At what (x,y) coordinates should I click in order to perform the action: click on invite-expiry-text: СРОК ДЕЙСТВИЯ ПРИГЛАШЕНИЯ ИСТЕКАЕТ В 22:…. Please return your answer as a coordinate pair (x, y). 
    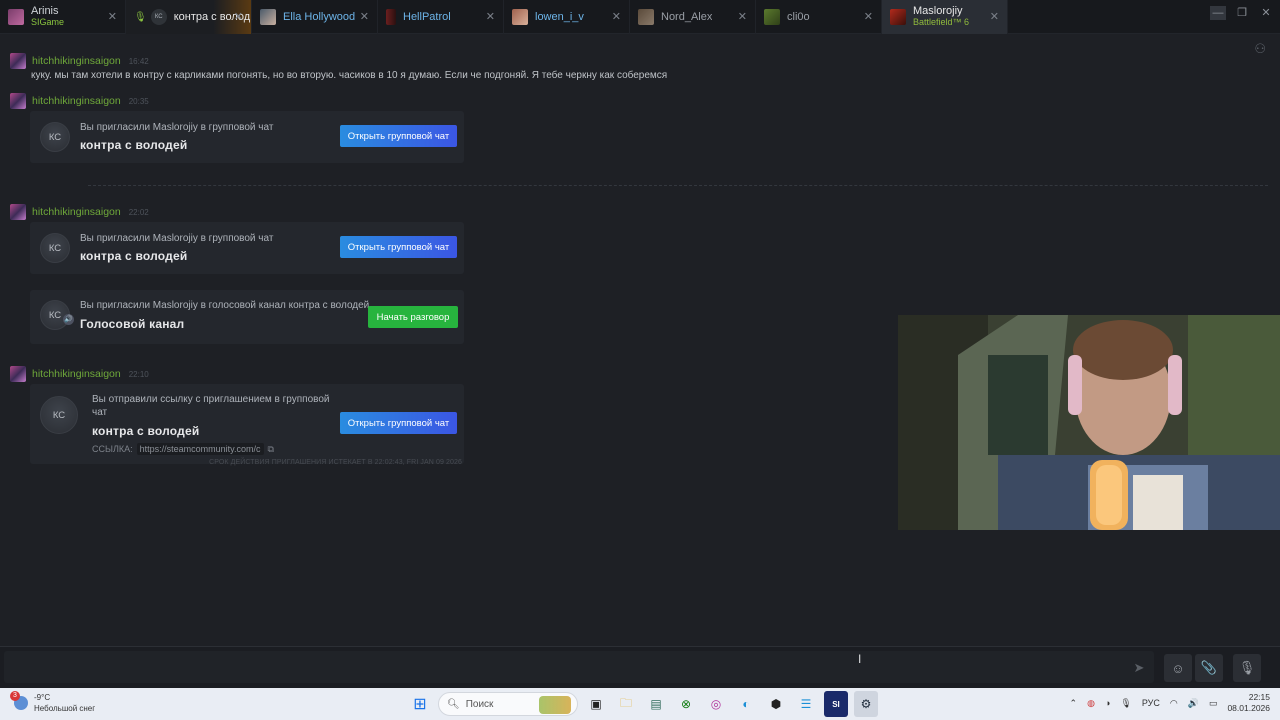
    Looking at the image, I should click on (335, 462).